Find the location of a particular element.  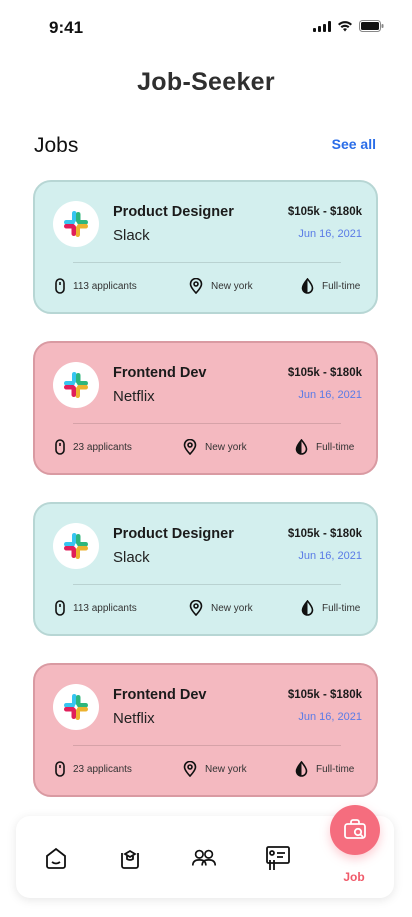

nav-label-job: Job is located at coordinates (354, 877).